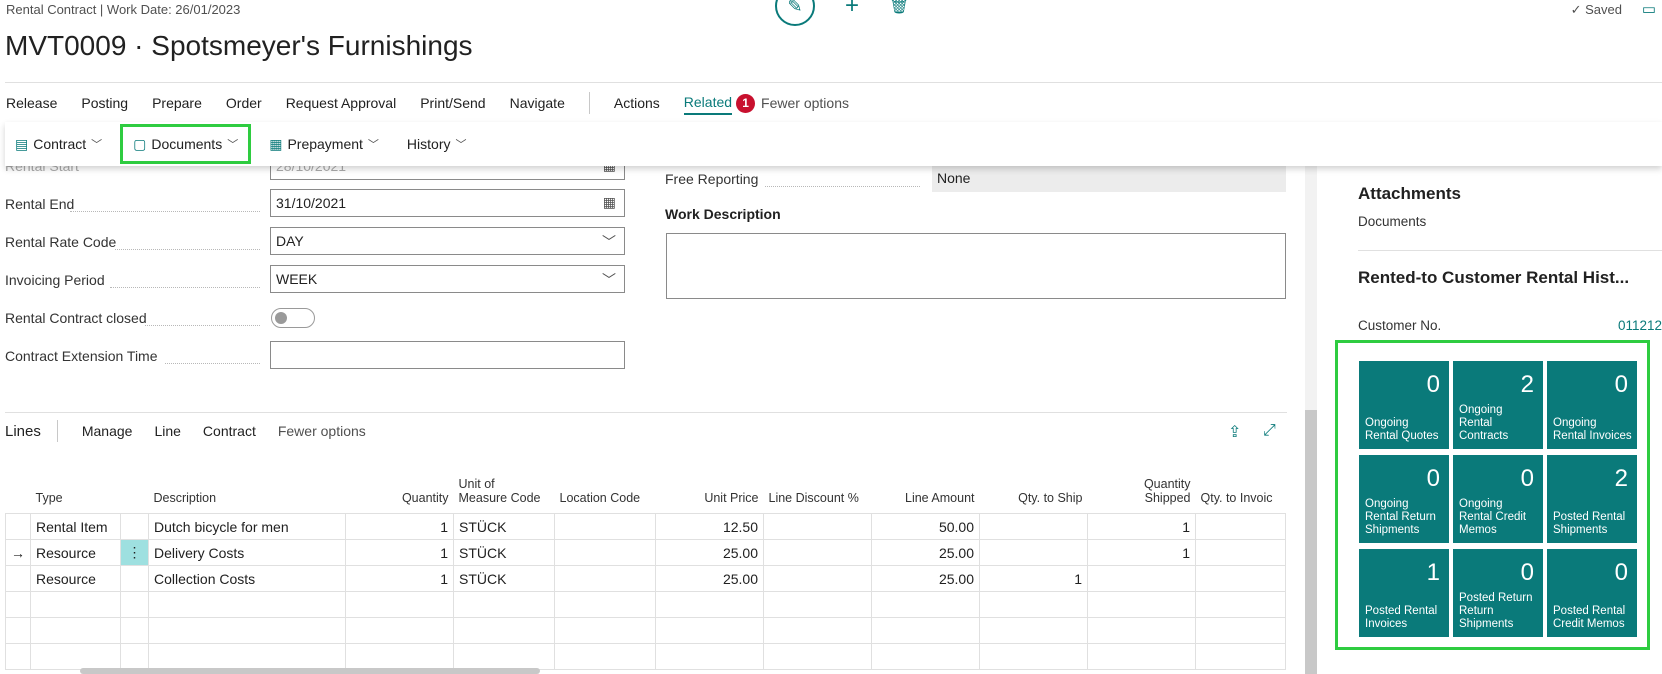 This screenshot has width=1662, height=674. Describe the element at coordinates (504, 483) in the screenshot. I see `col-uom: Unit of Measure Code` at that location.